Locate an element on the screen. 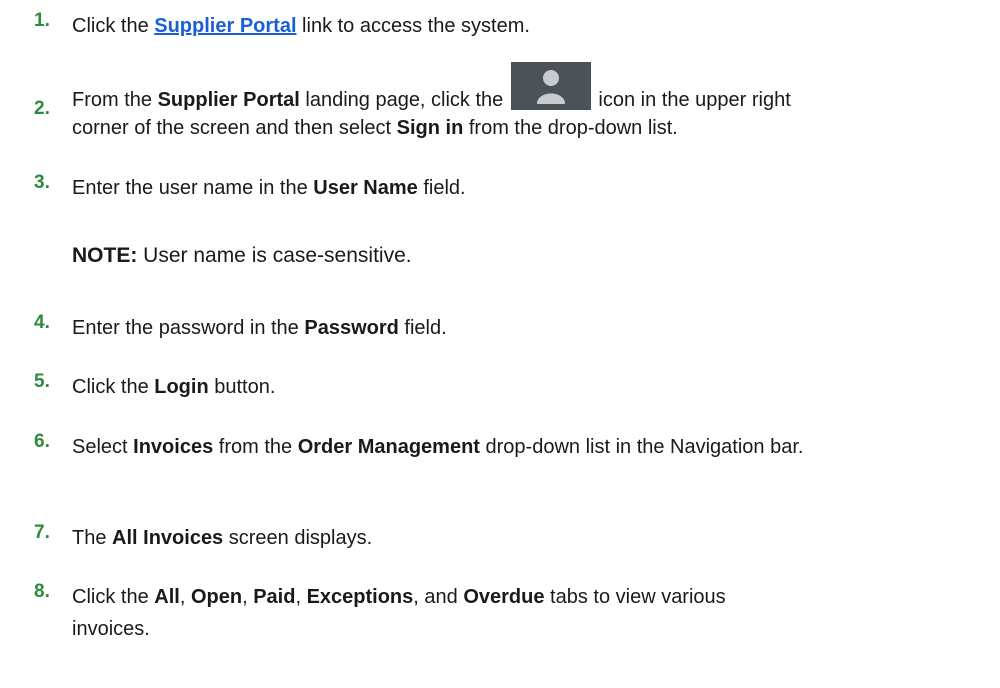 This screenshot has height=688, width=1000. step-number: 2. is located at coordinates (42, 108).